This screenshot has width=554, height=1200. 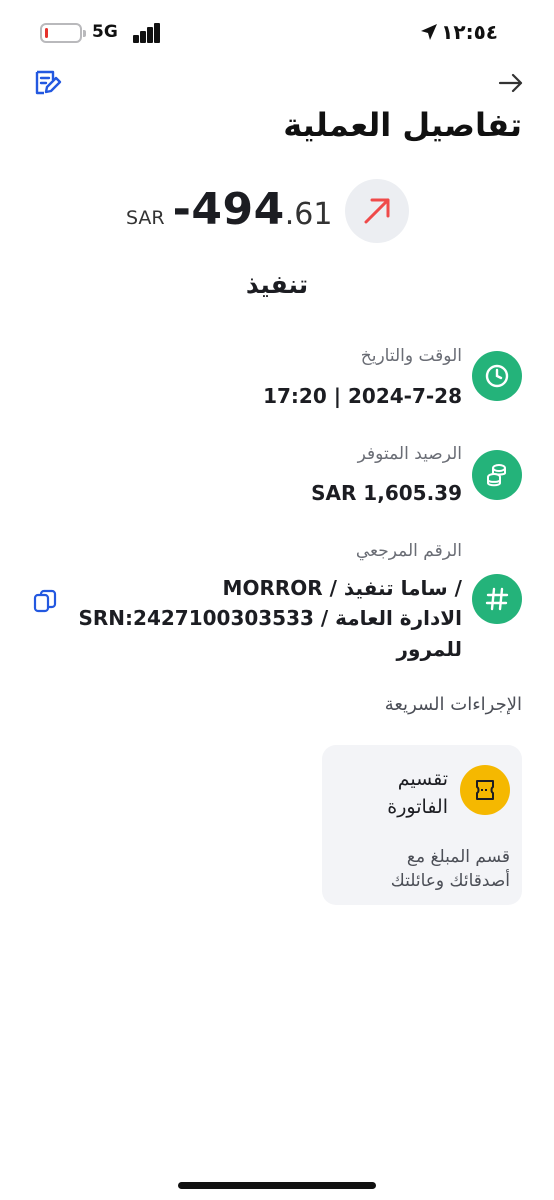 I want to click on reference-line-3: للمرور, so click(x=429, y=649).